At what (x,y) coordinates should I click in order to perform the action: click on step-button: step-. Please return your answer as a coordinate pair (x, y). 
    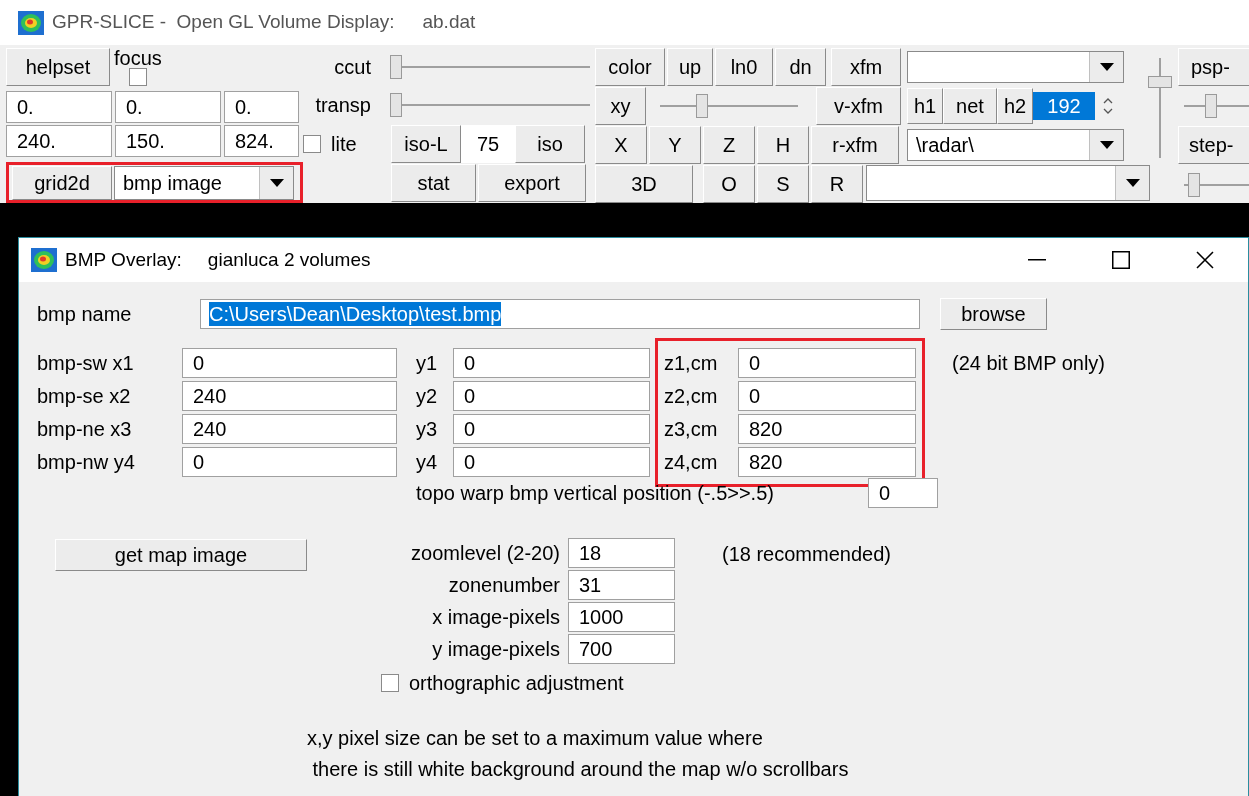
    Looking at the image, I should click on (1213, 145).